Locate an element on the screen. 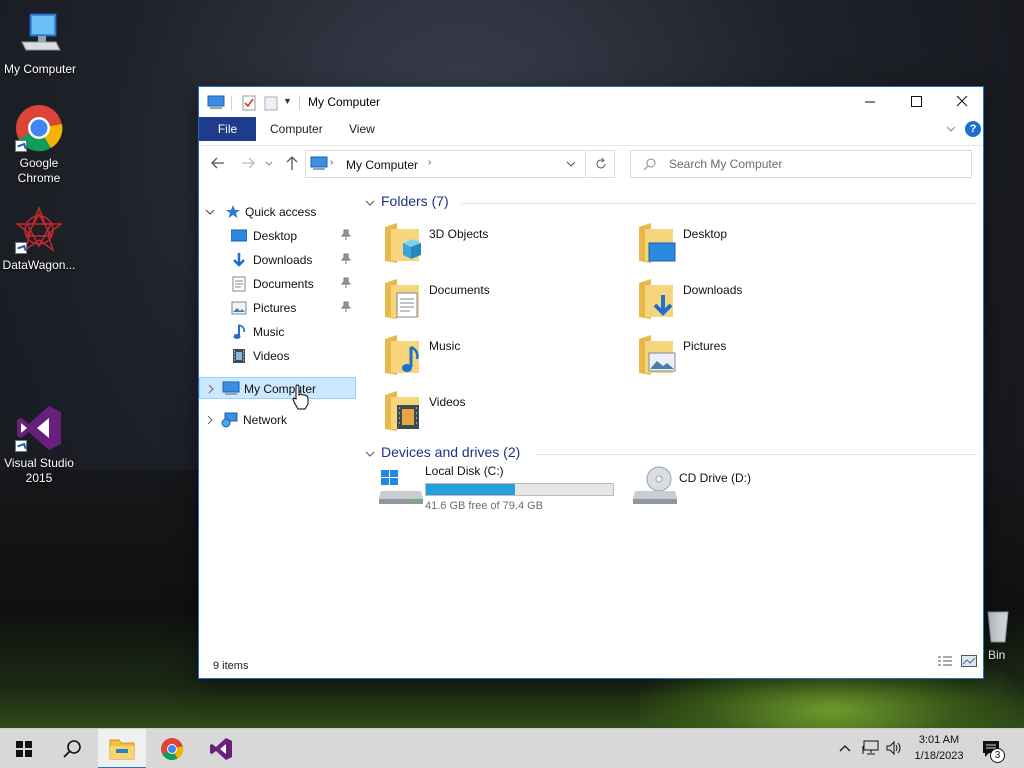 Image resolution: width=1024 pixels, height=768 pixels. folder-name: Music is located at coordinates (445, 346).